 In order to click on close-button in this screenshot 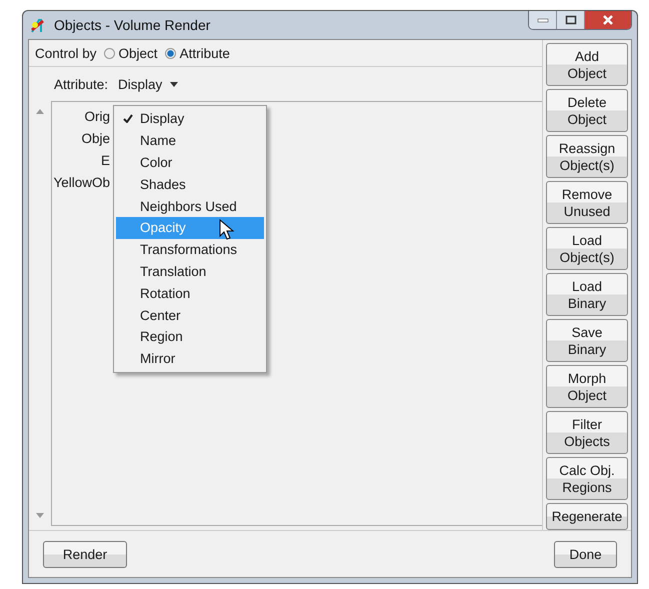, I will do `click(608, 20)`.